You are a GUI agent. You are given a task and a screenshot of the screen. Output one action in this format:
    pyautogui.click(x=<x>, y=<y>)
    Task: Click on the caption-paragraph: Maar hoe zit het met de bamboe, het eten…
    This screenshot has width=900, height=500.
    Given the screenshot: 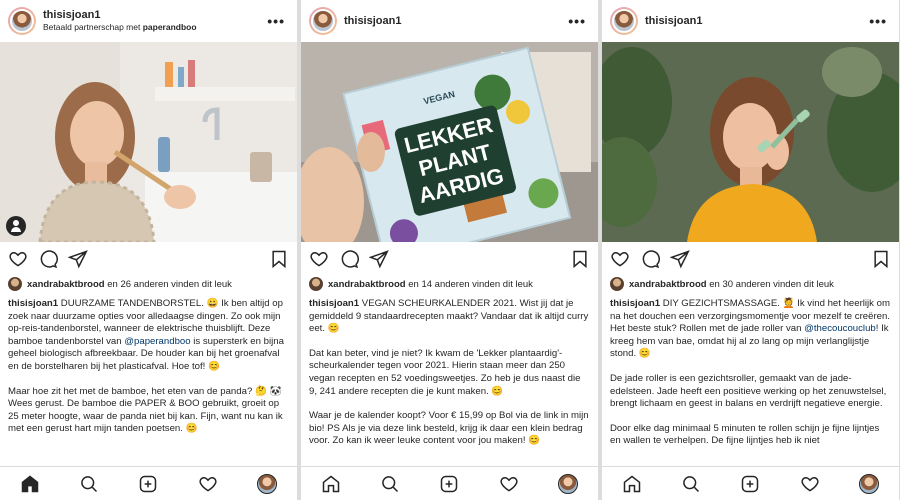 What is the action you would take?
    pyautogui.click(x=145, y=410)
    